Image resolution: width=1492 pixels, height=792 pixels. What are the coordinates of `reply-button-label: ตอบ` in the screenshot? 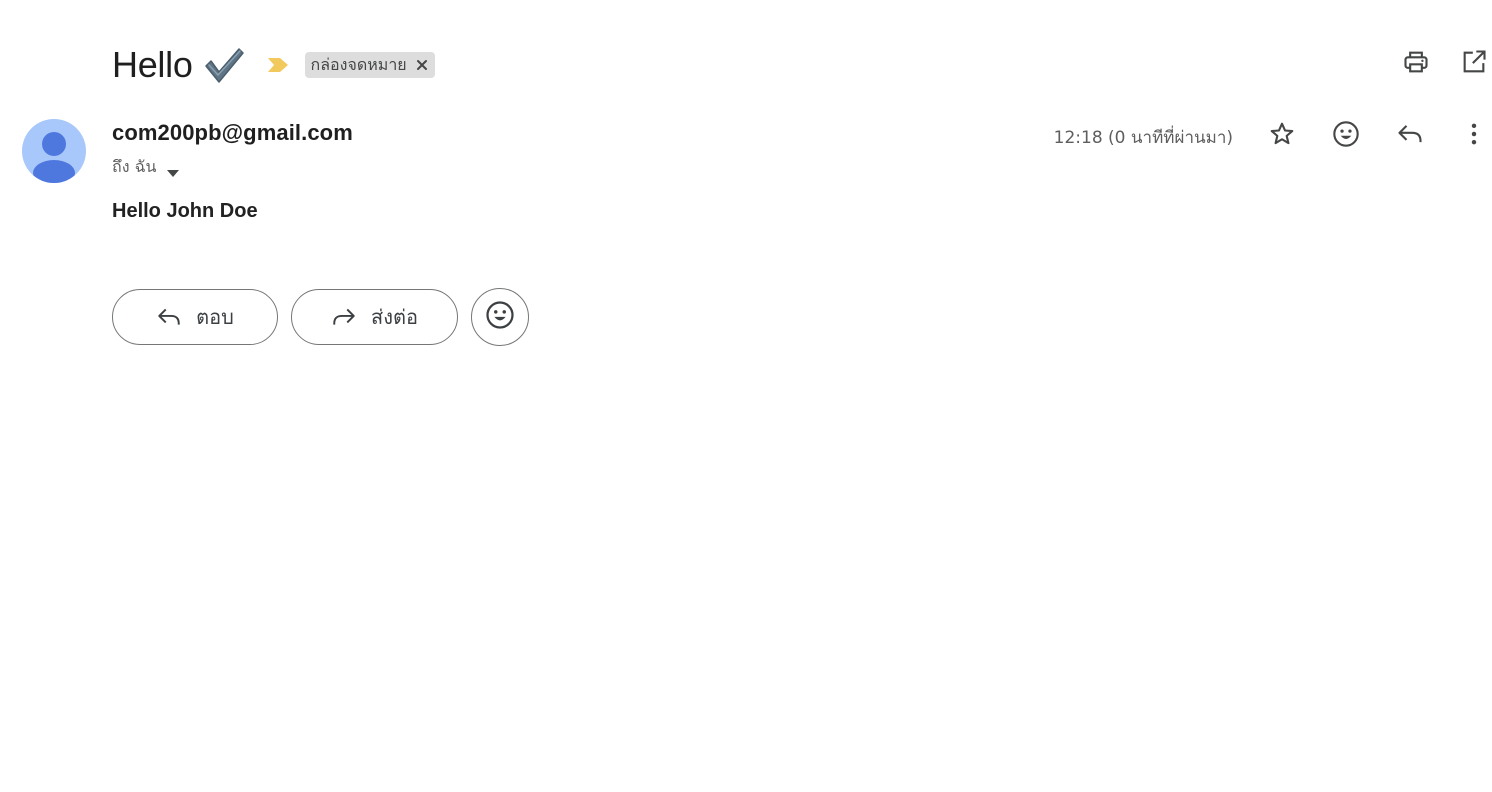 It's located at (215, 317).